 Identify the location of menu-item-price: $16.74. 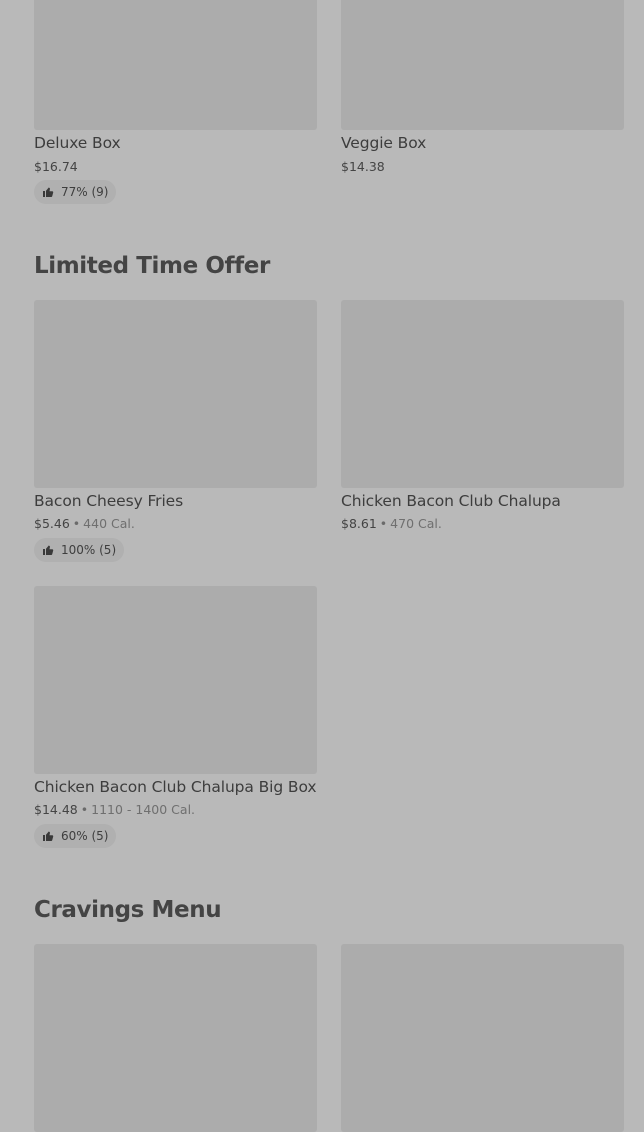
(56, 166).